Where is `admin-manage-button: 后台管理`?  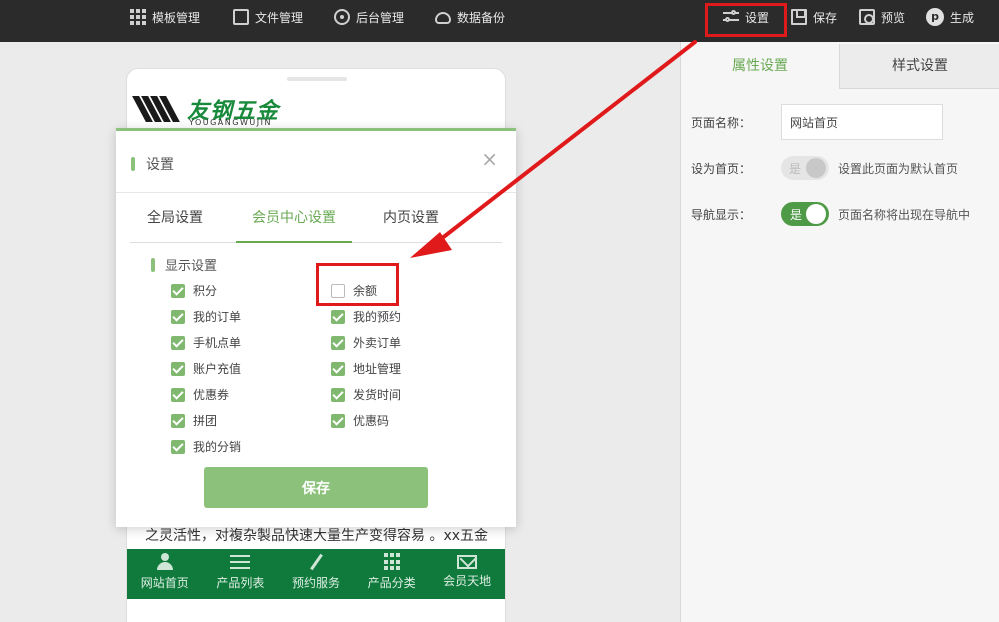
admin-manage-button: 后台管理 is located at coordinates (369, 17).